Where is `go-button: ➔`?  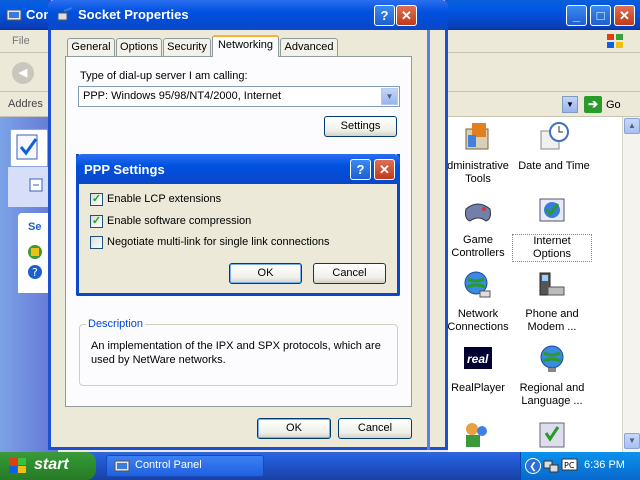 go-button: ➔ is located at coordinates (593, 104).